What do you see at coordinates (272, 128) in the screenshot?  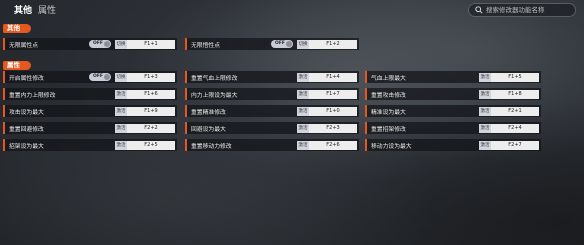 I see `row-evasion-max: 回避设为最大 激活 F2+3` at bounding box center [272, 128].